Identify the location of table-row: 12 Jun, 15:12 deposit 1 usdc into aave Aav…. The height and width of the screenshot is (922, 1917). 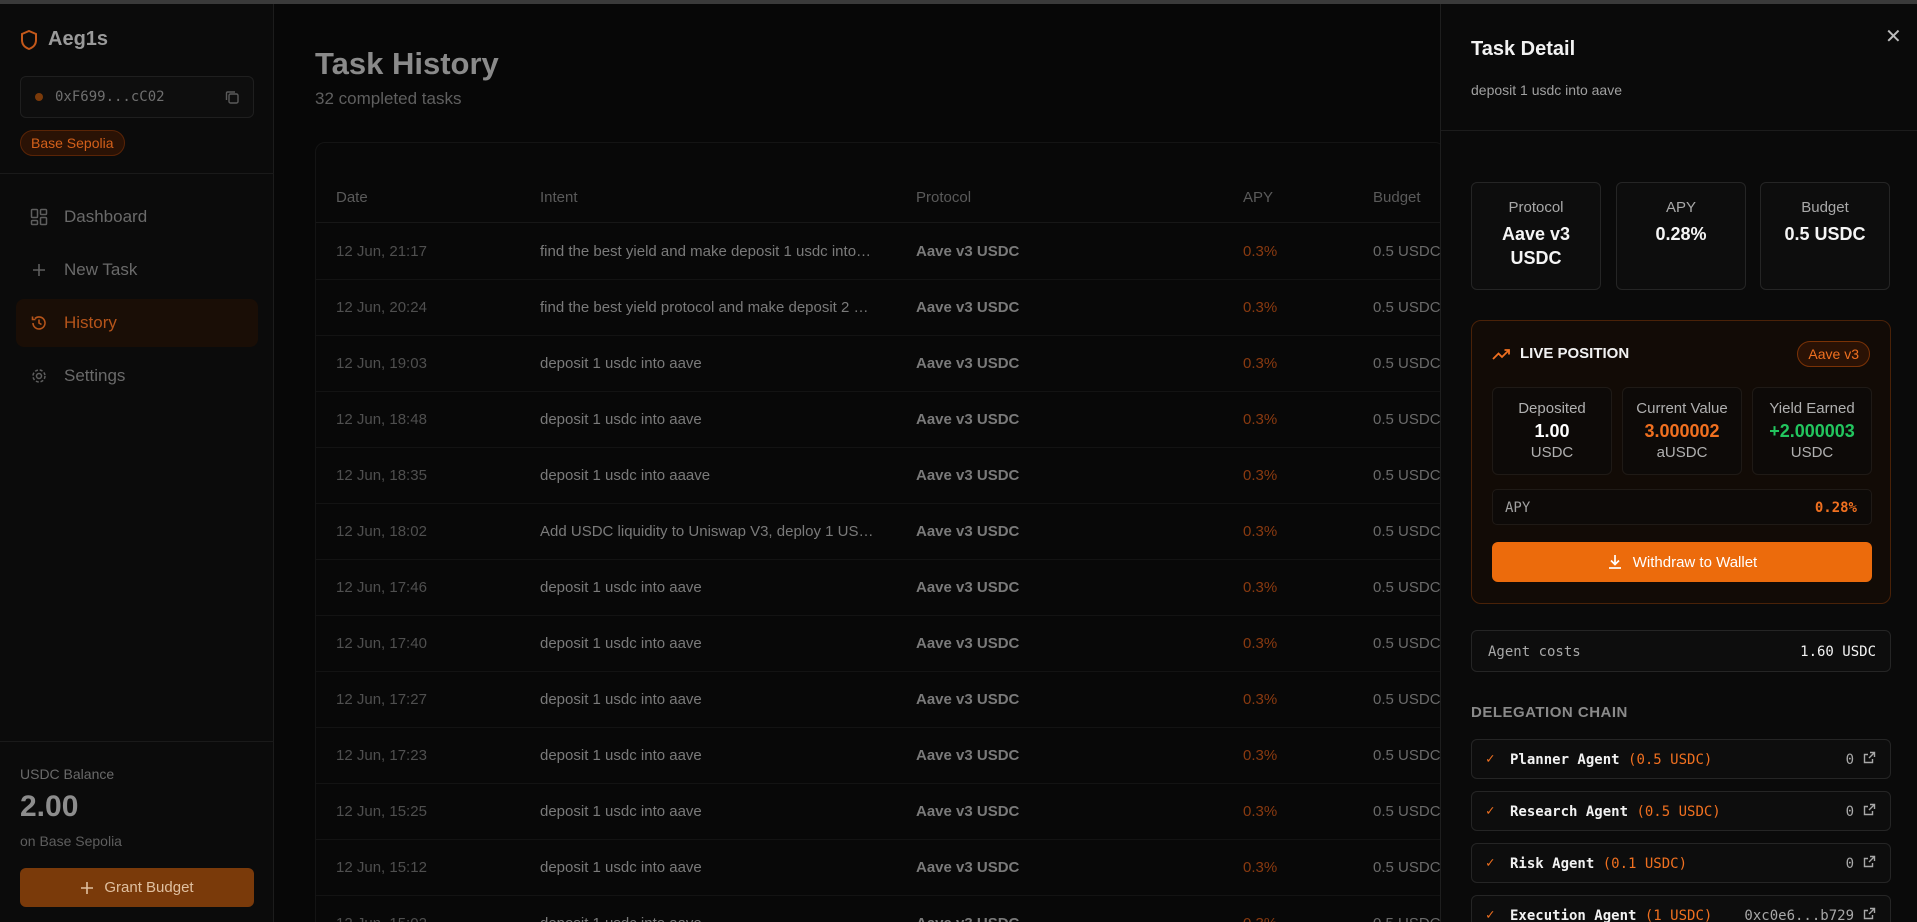
(880, 868).